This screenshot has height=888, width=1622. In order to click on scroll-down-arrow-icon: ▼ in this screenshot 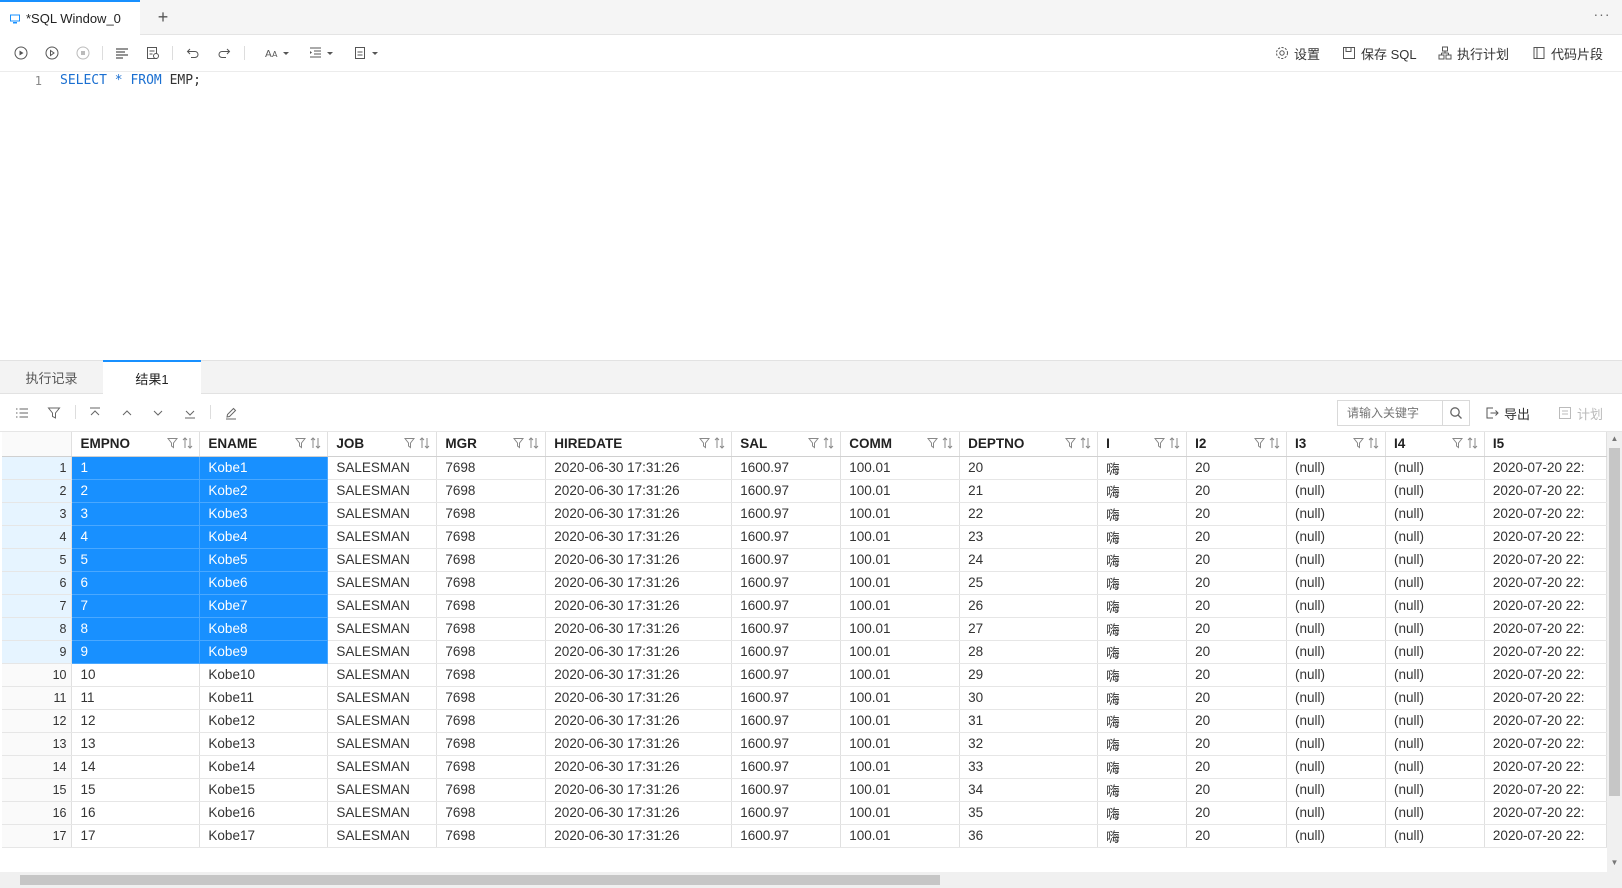, I will do `click(1614, 864)`.